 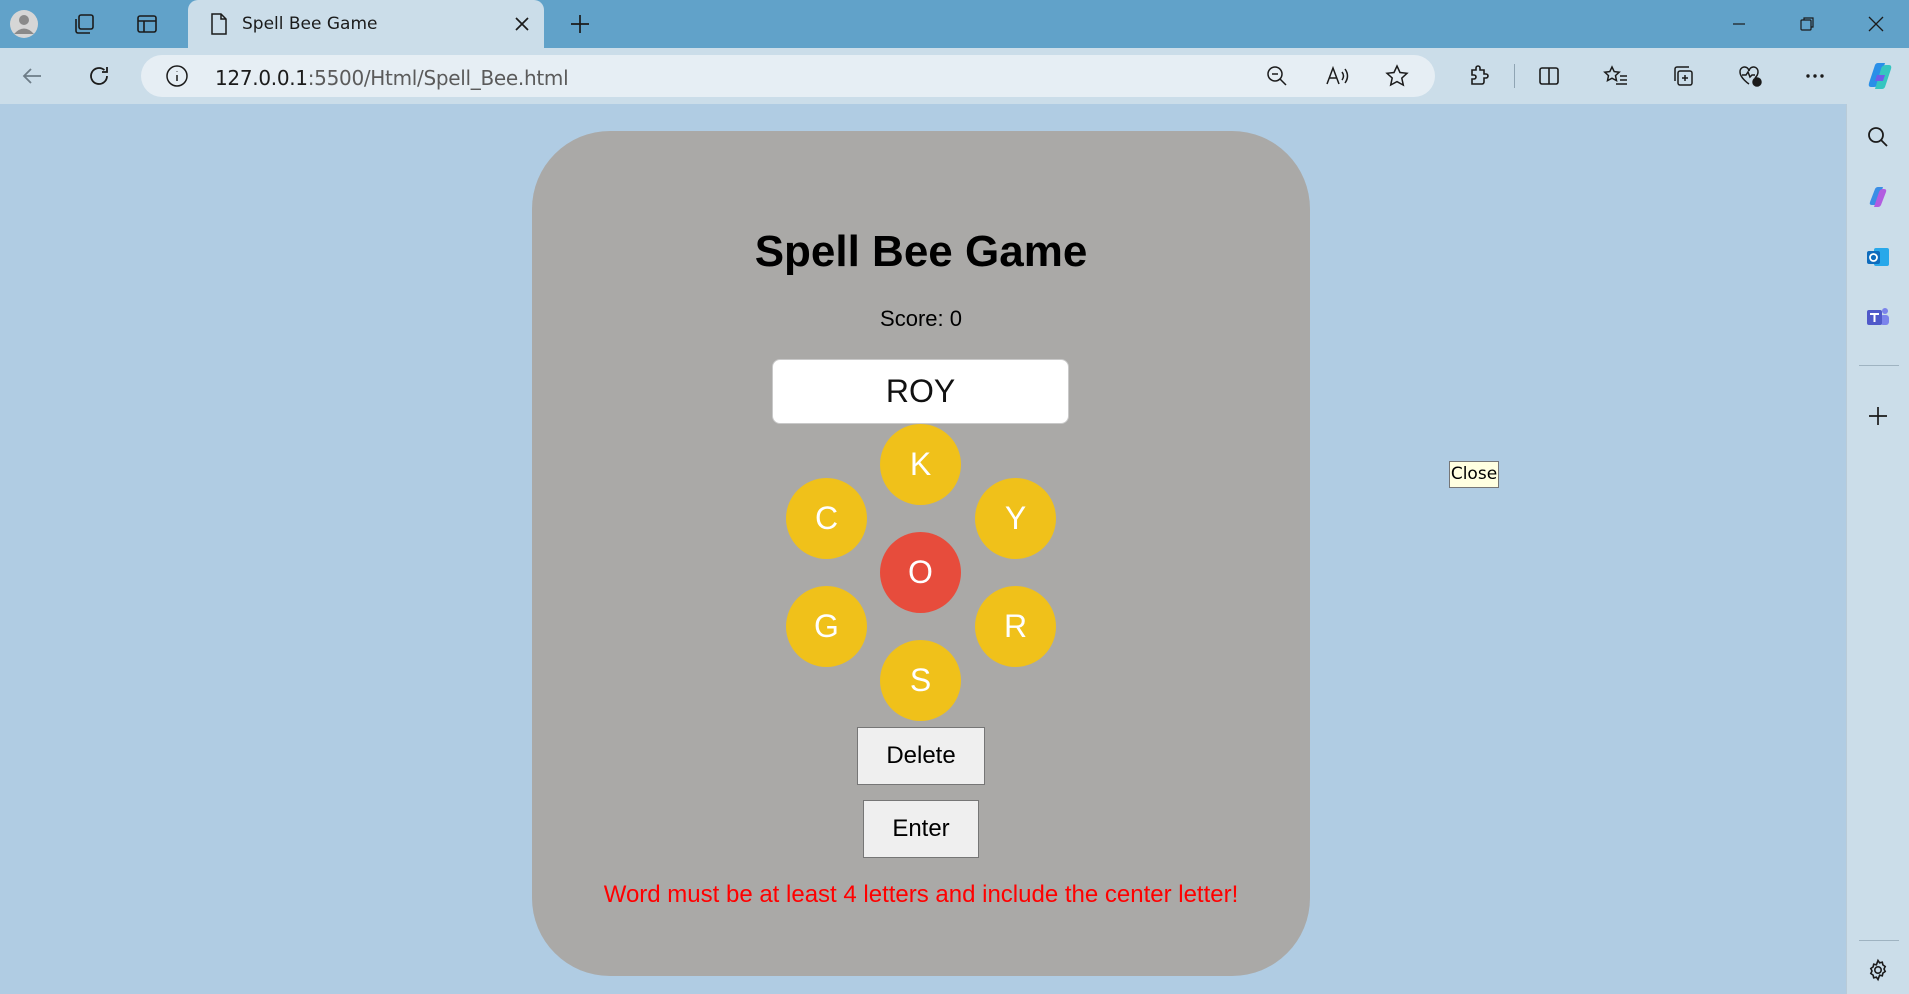 What do you see at coordinates (24, 24) in the screenshot?
I see `profile-icon` at bounding box center [24, 24].